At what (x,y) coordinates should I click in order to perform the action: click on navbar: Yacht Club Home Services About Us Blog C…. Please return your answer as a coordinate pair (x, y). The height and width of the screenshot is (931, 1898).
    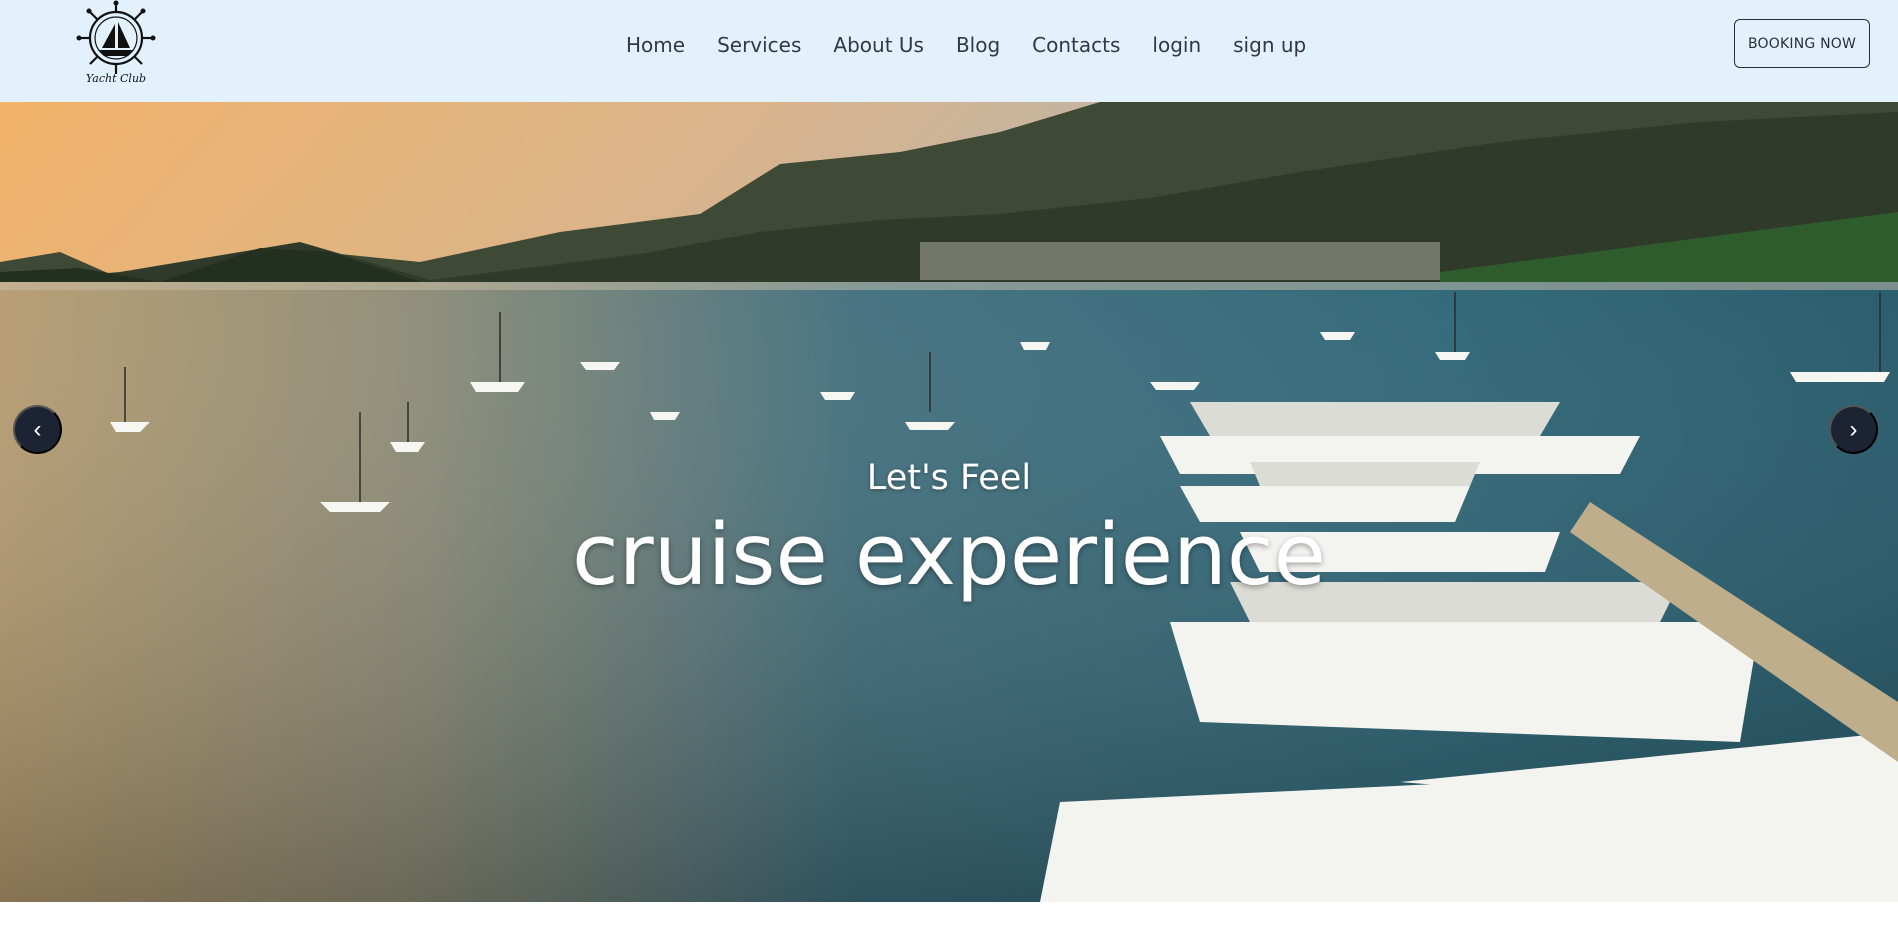
    Looking at the image, I should click on (949, 51).